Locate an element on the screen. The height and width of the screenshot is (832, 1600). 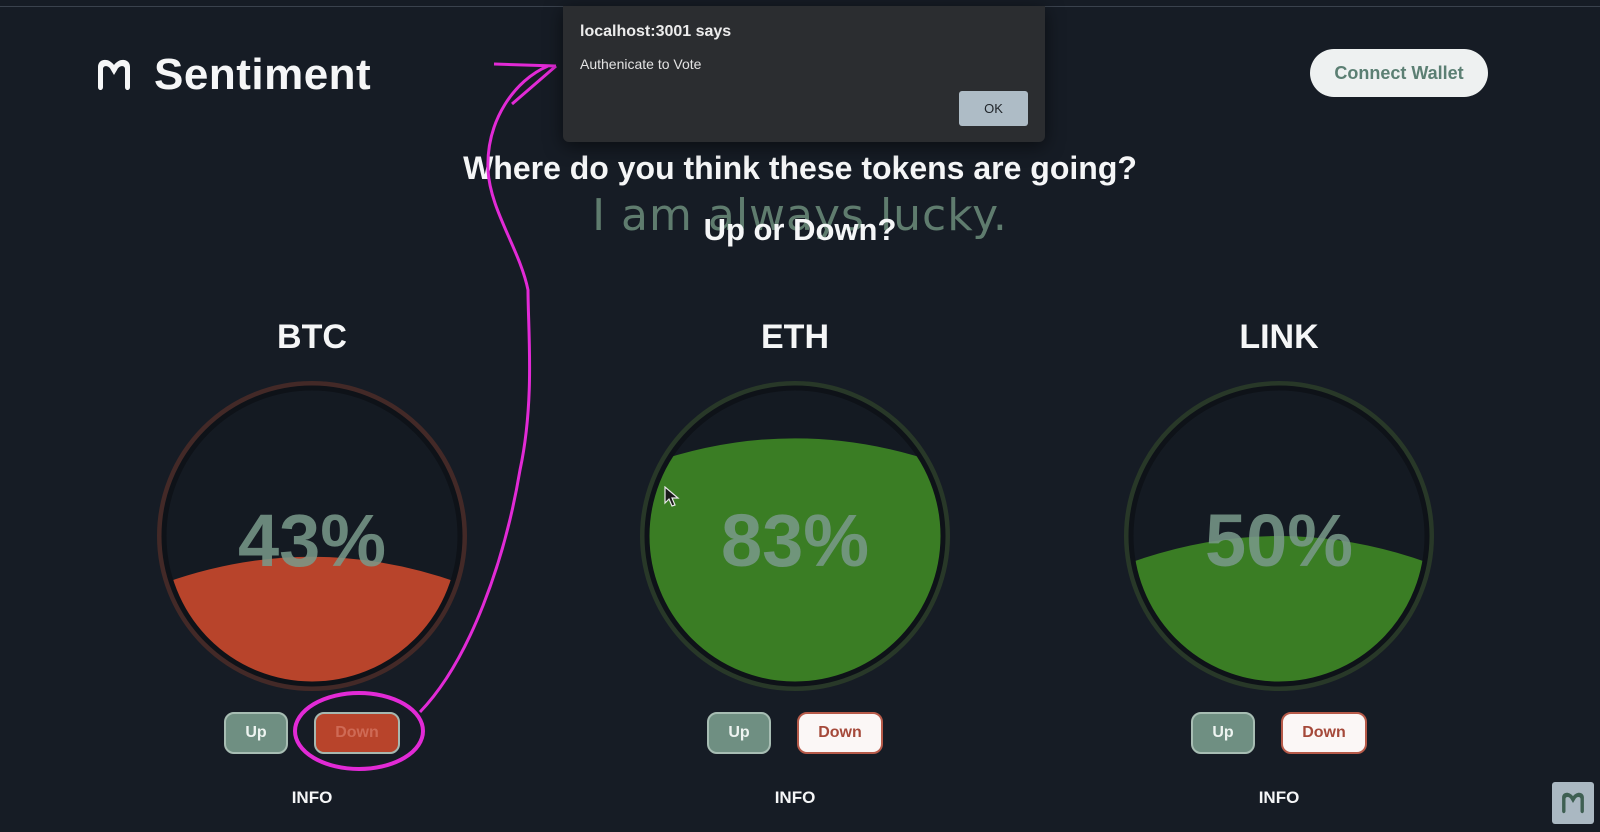
alert-ok-button: OK is located at coordinates (993, 108).